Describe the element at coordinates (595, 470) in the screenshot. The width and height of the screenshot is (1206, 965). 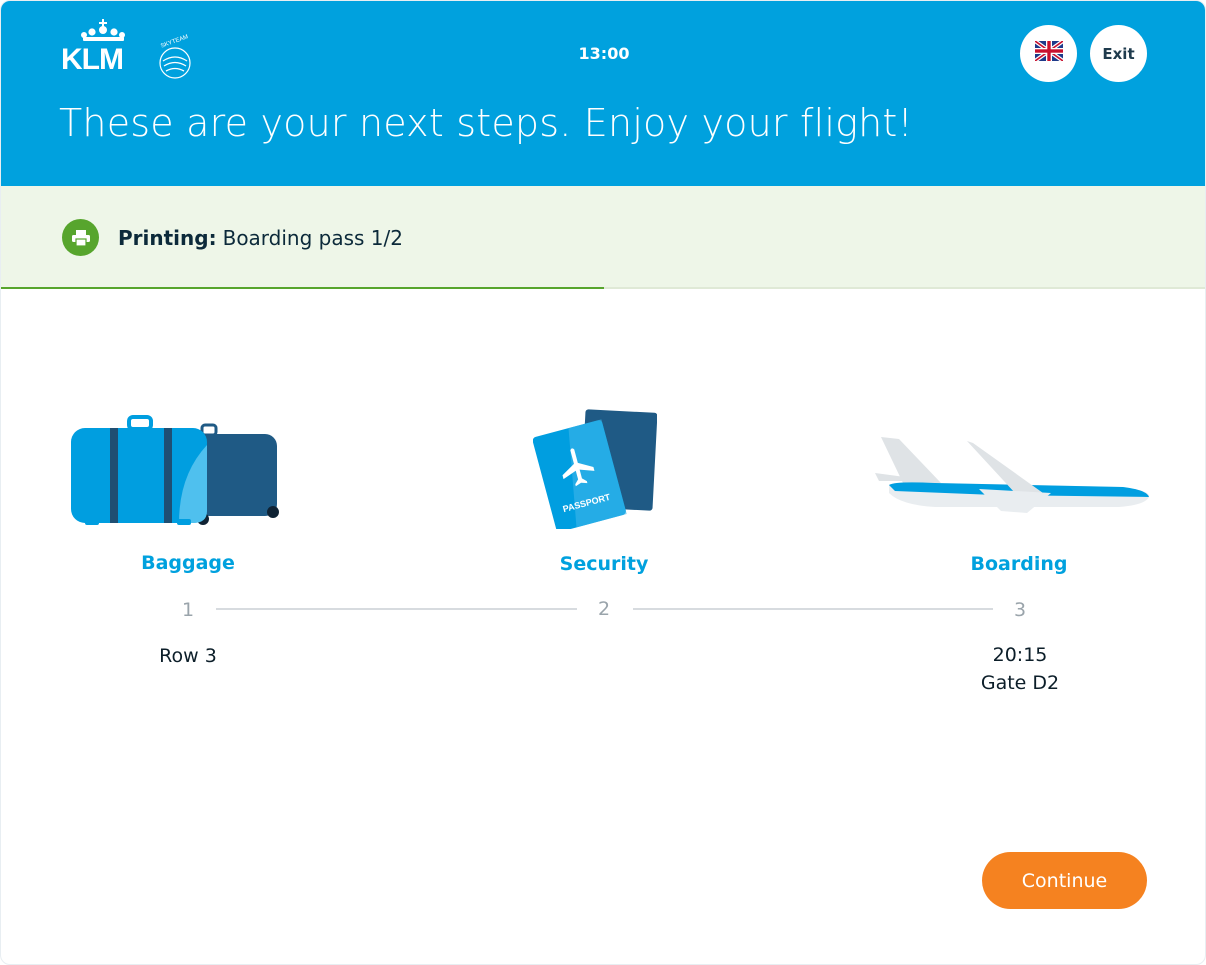
I see `passport-icon: PASSPORT` at that location.